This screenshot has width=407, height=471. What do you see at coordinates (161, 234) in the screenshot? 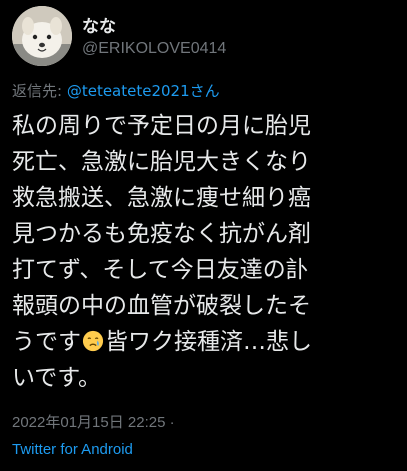
I see `tweet-text-line: 見つかるも免疫なく抗がん剤` at bounding box center [161, 234].